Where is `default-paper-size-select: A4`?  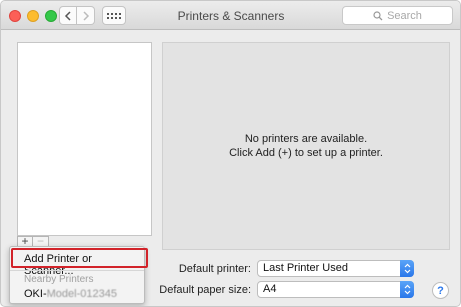
default-paper-size-select: A4 is located at coordinates (335, 289).